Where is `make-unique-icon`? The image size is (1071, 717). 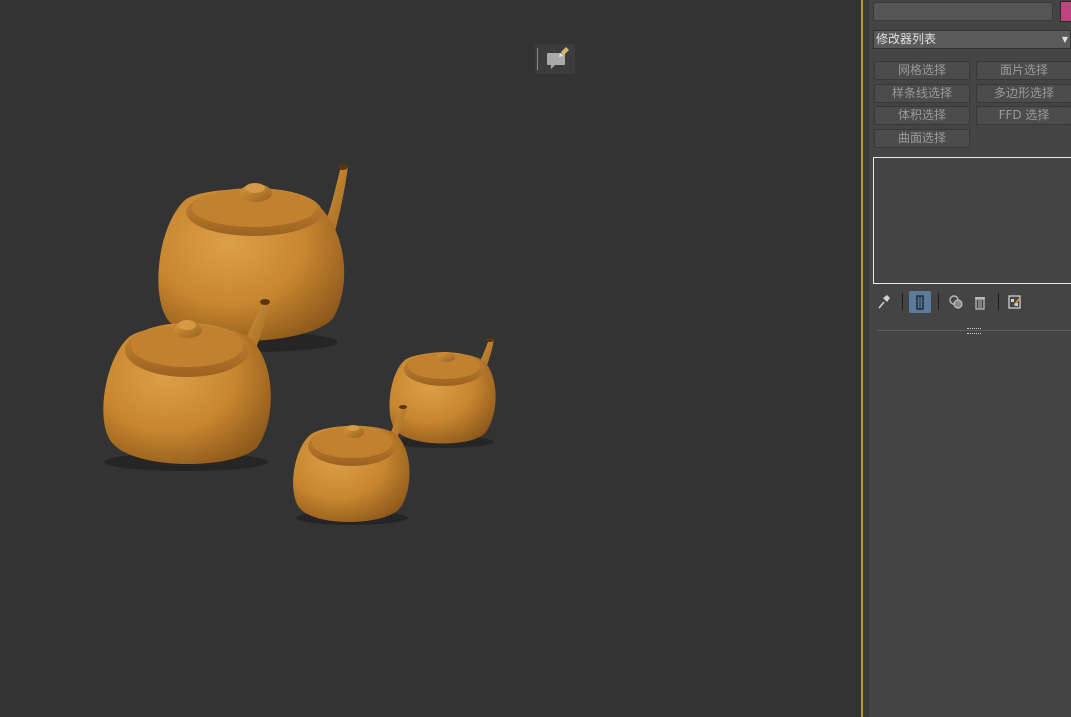 make-unique-icon is located at coordinates (956, 302).